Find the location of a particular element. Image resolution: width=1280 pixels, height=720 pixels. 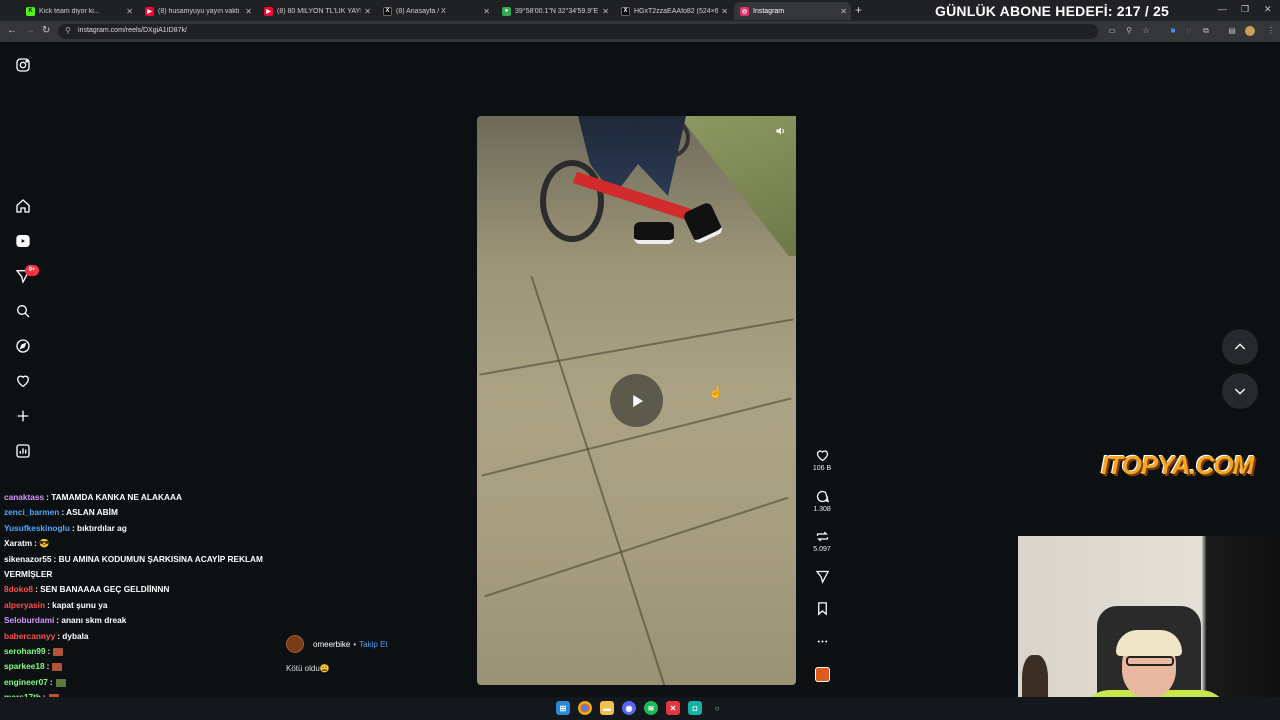

previous-reel-button is located at coordinates (1240, 347).